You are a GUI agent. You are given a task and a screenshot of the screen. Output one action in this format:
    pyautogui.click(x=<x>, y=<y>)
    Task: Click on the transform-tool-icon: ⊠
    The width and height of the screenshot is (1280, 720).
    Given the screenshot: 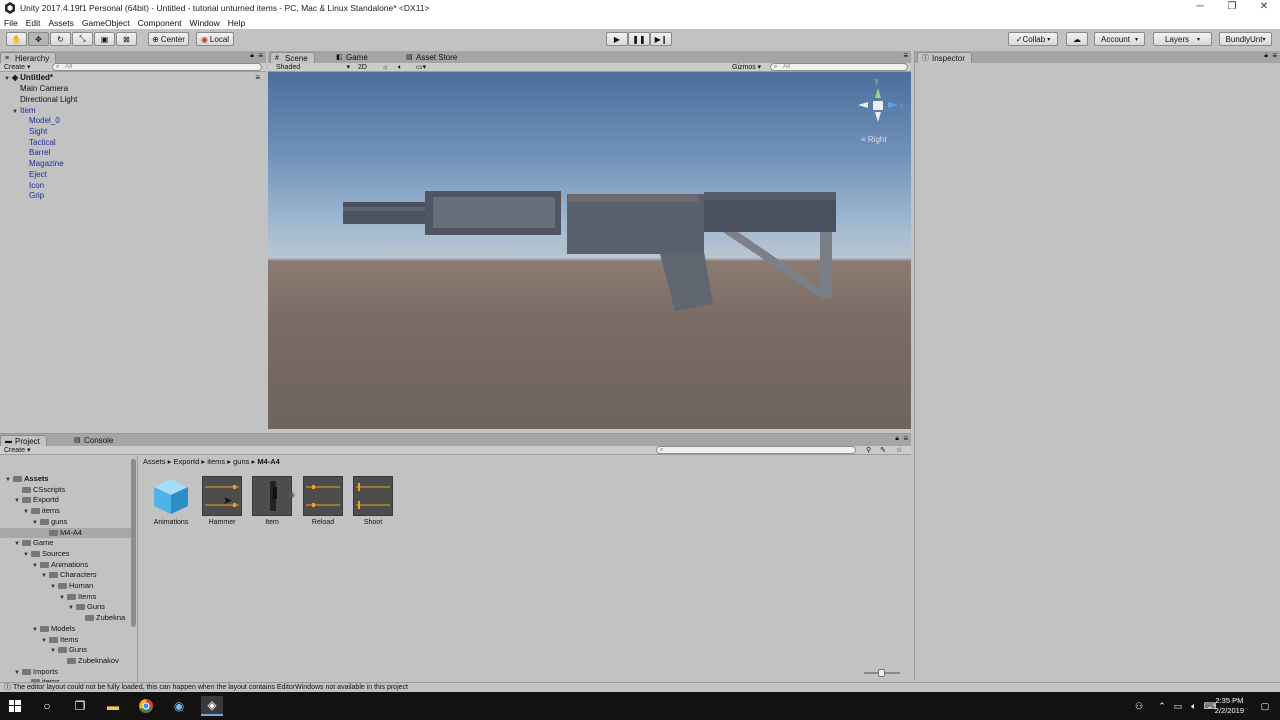 What is the action you would take?
    pyautogui.click(x=126, y=39)
    